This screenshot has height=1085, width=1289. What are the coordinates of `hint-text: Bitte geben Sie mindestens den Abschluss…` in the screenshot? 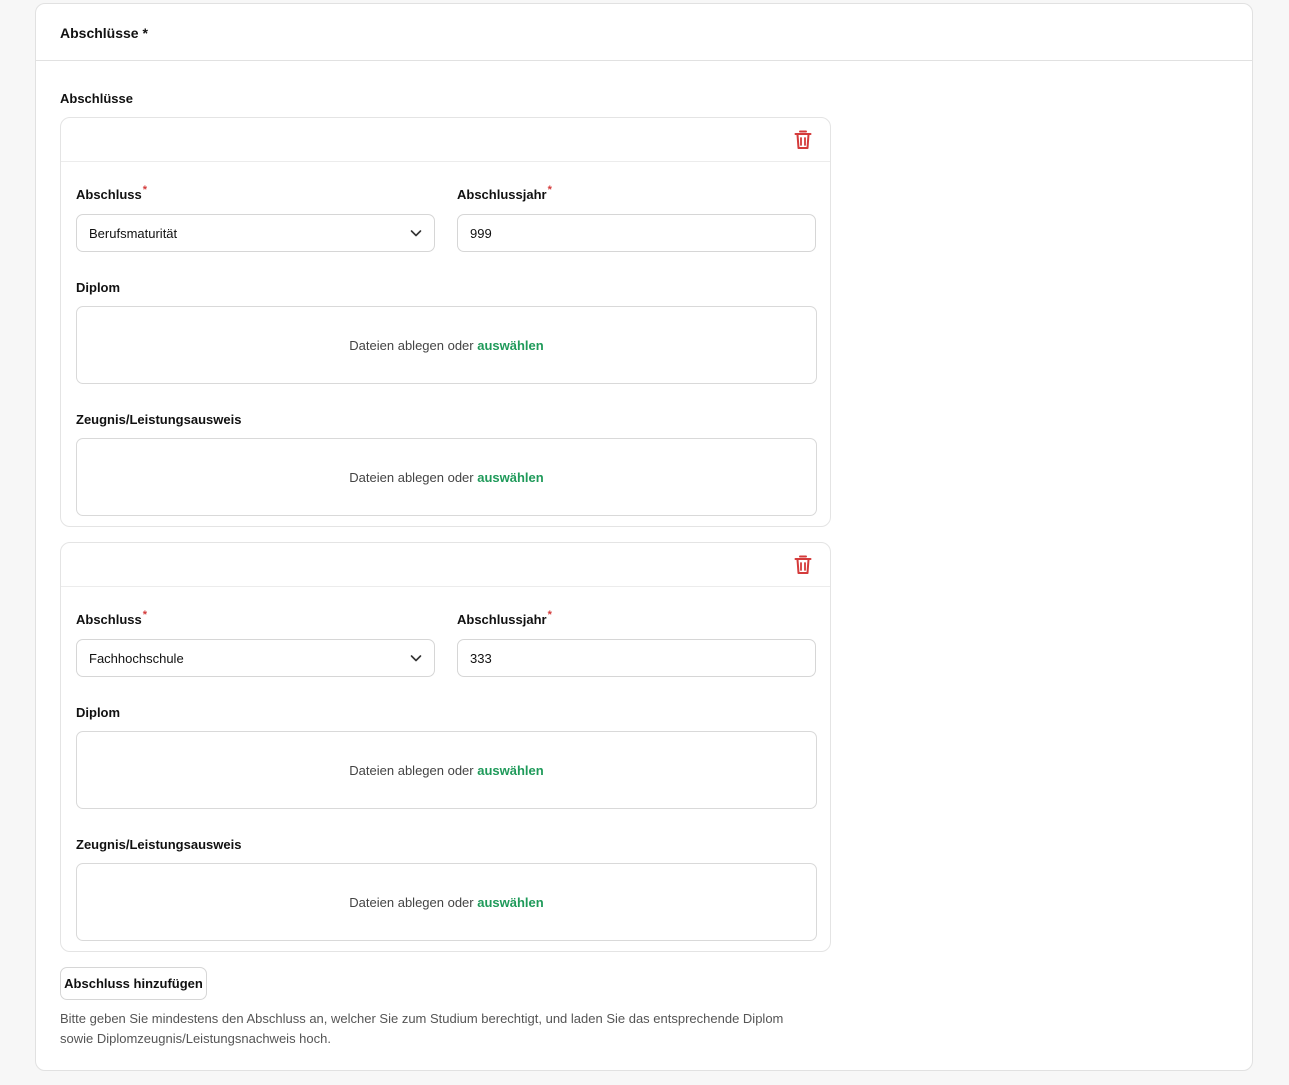 It's located at (422, 1028).